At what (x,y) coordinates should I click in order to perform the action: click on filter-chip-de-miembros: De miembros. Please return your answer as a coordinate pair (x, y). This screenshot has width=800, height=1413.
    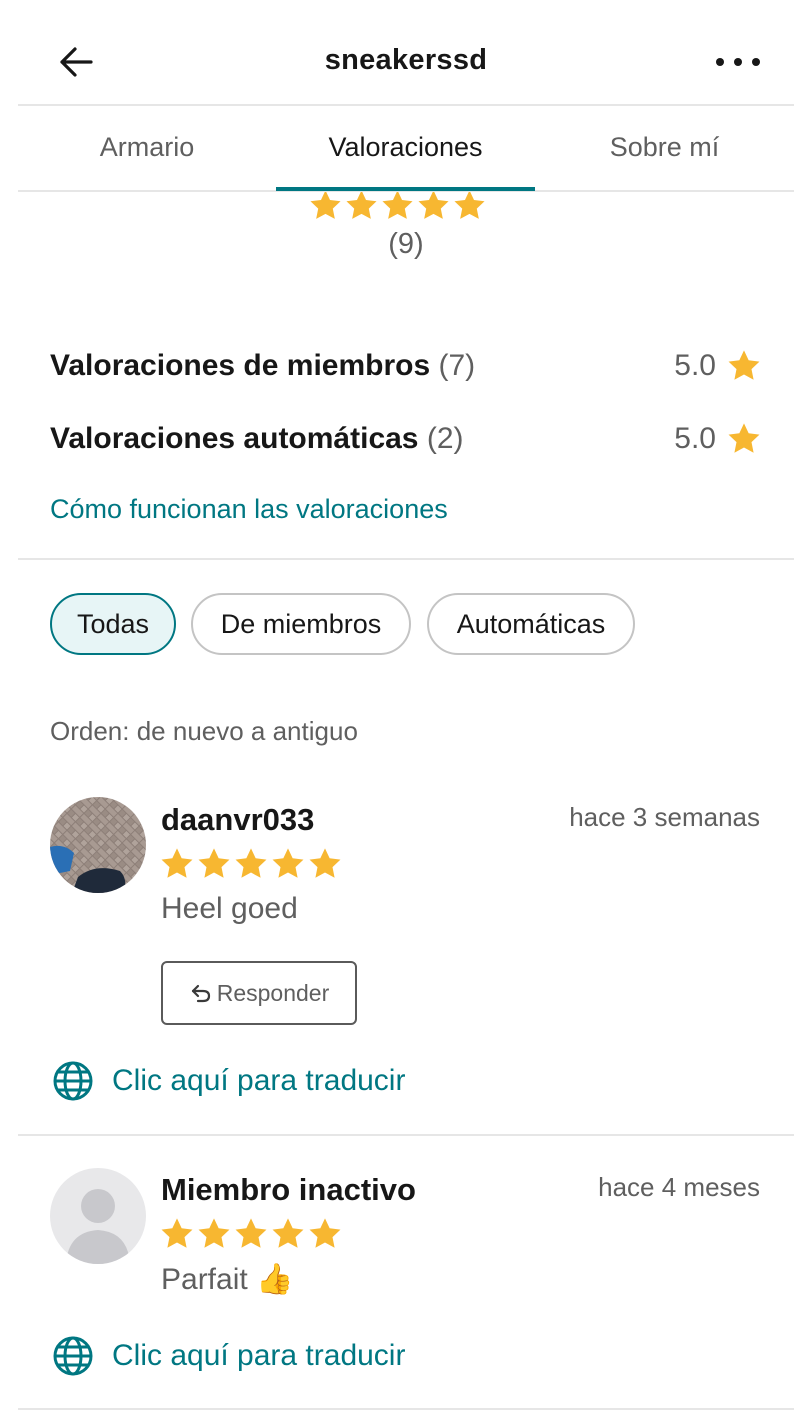
    Looking at the image, I should click on (301, 624).